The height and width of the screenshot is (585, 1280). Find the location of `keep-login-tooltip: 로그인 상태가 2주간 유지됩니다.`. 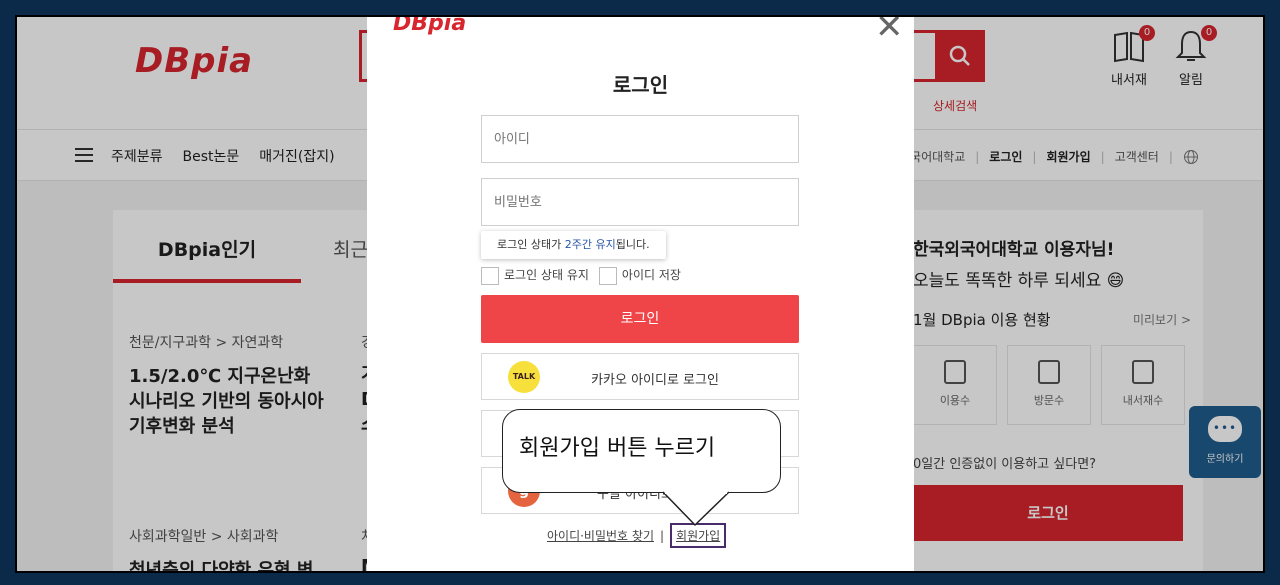

keep-login-tooltip: 로그인 상태가 2주간 유지됩니다. is located at coordinates (573, 245).